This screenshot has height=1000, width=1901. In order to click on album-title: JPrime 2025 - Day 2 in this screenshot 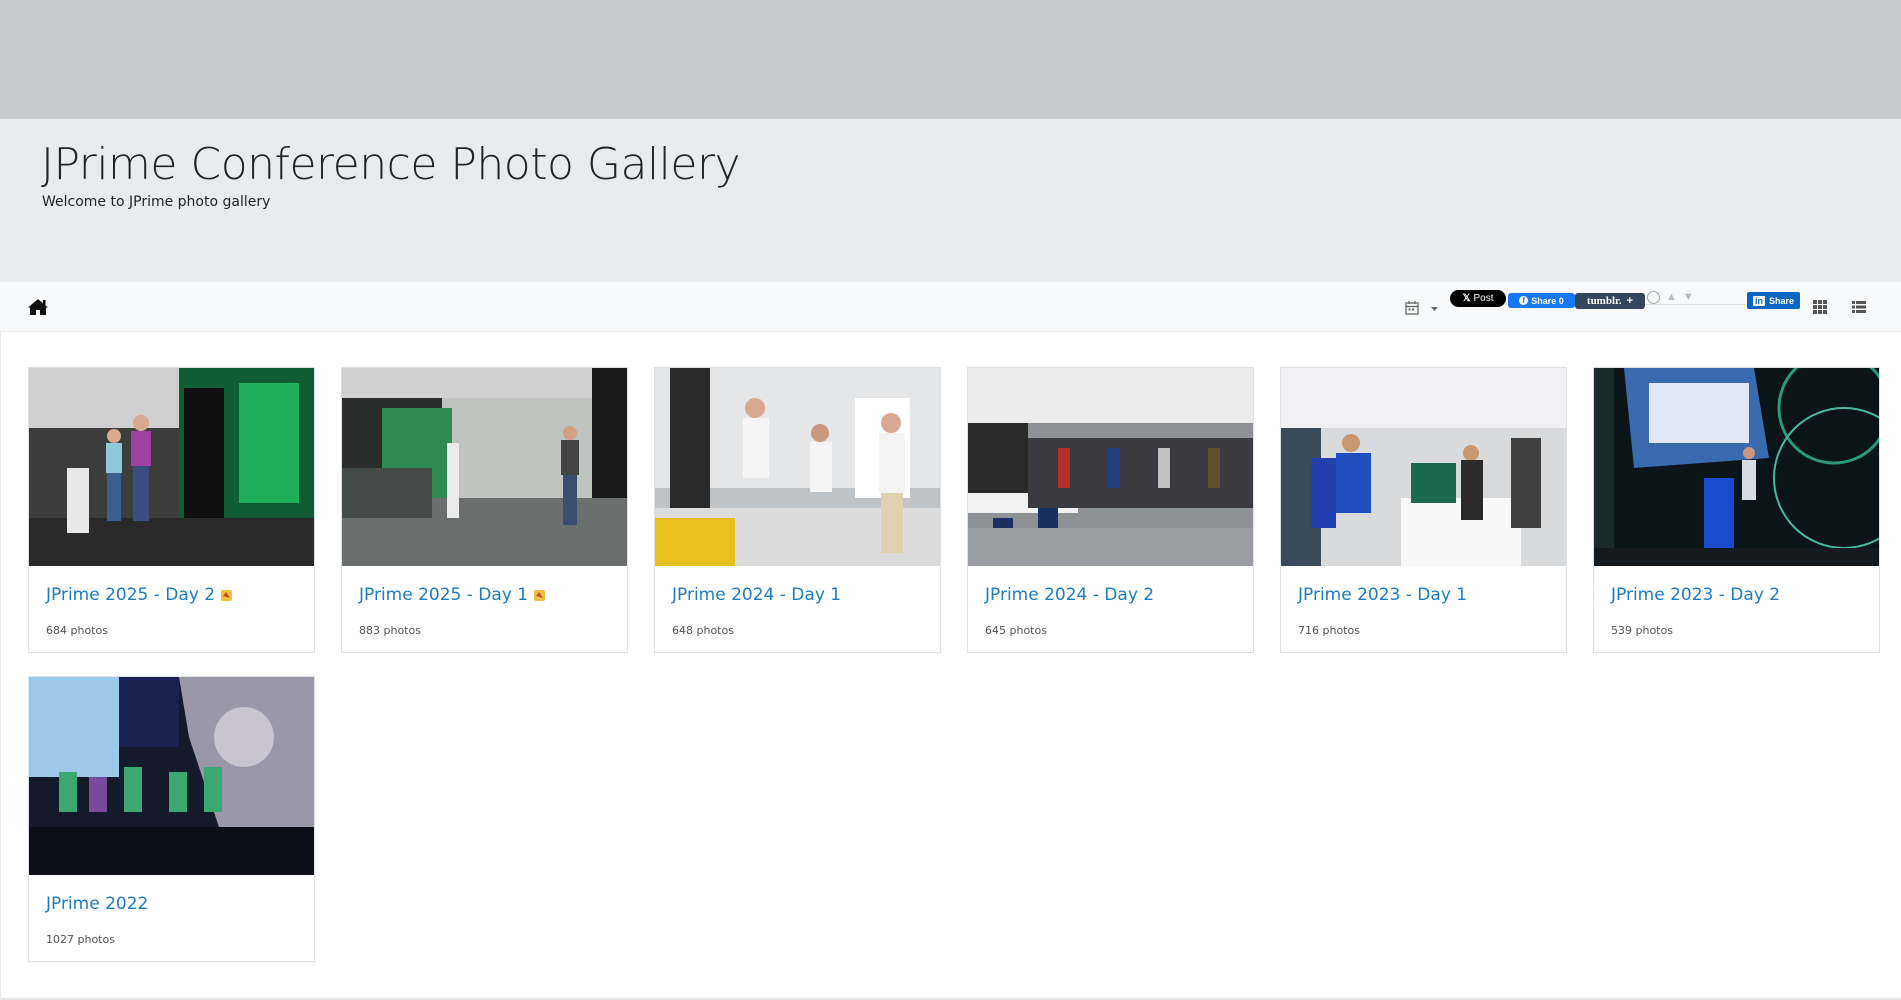, I will do `click(139, 595)`.